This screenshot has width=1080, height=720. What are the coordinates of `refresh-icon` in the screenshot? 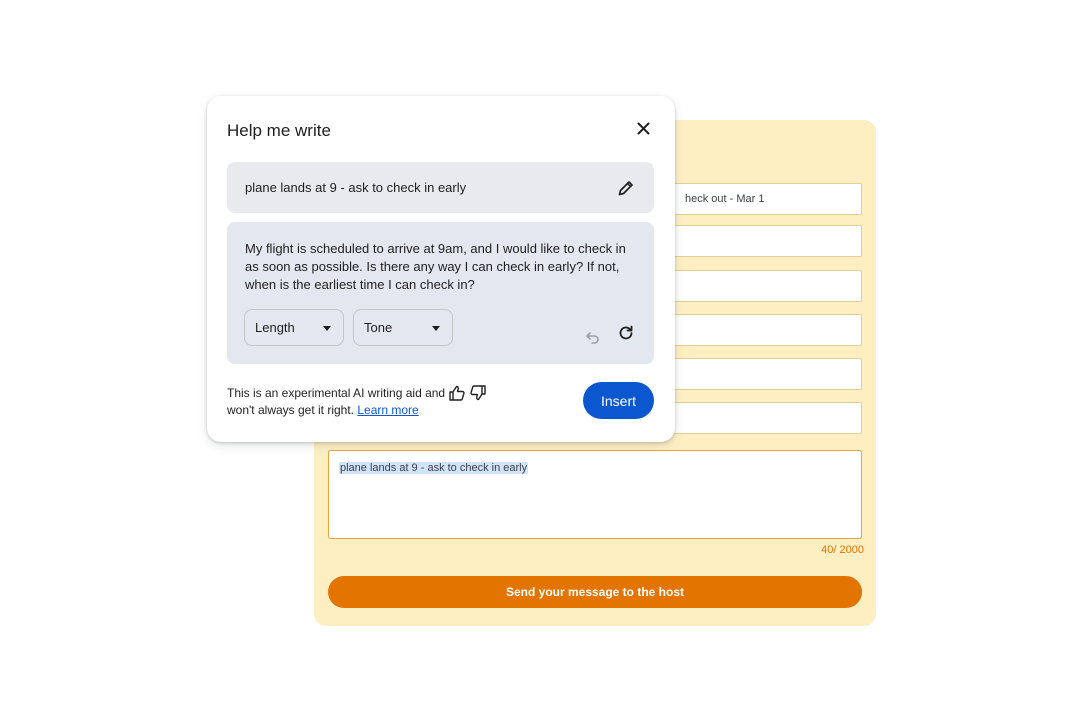 It's located at (626, 332).